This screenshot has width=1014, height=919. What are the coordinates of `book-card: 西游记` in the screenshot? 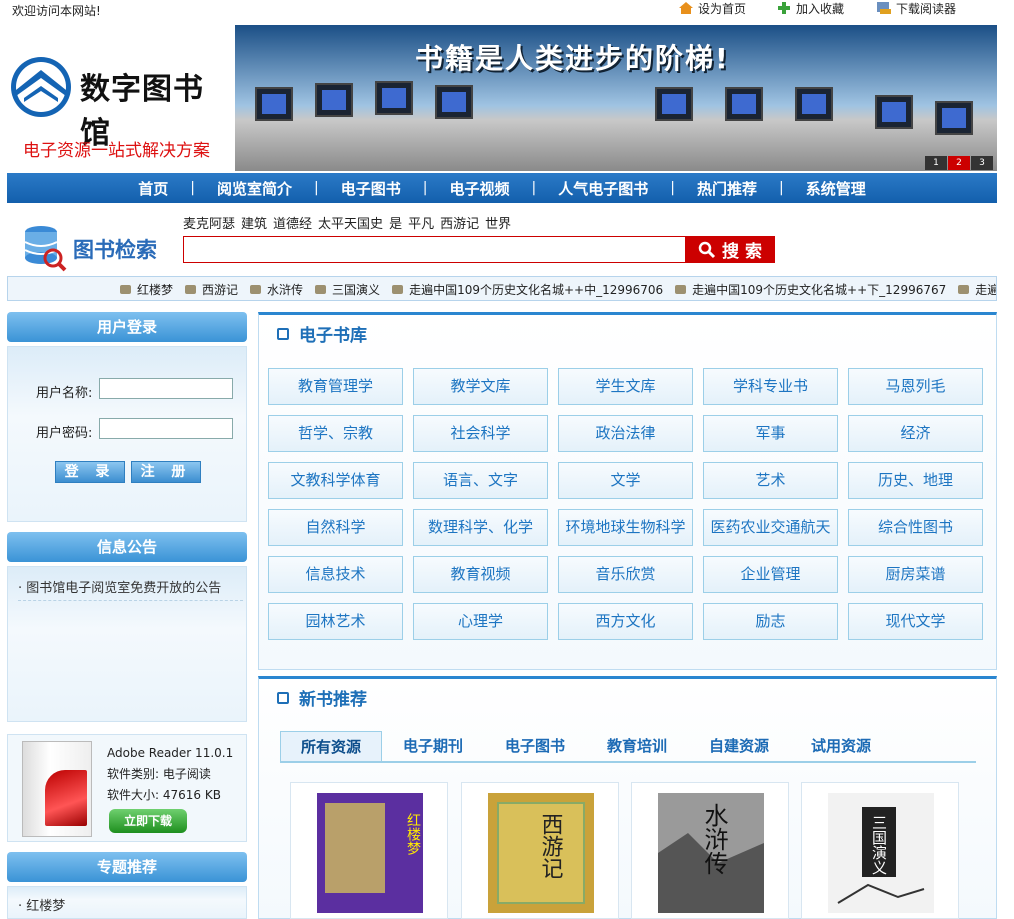 It's located at (540, 850).